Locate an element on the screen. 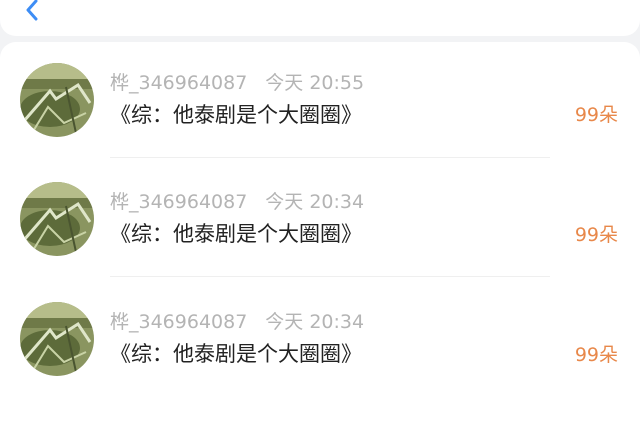 This screenshot has height=422, width=640. item-meta: 桦_346964087 今天 20:55 is located at coordinates (237, 83).